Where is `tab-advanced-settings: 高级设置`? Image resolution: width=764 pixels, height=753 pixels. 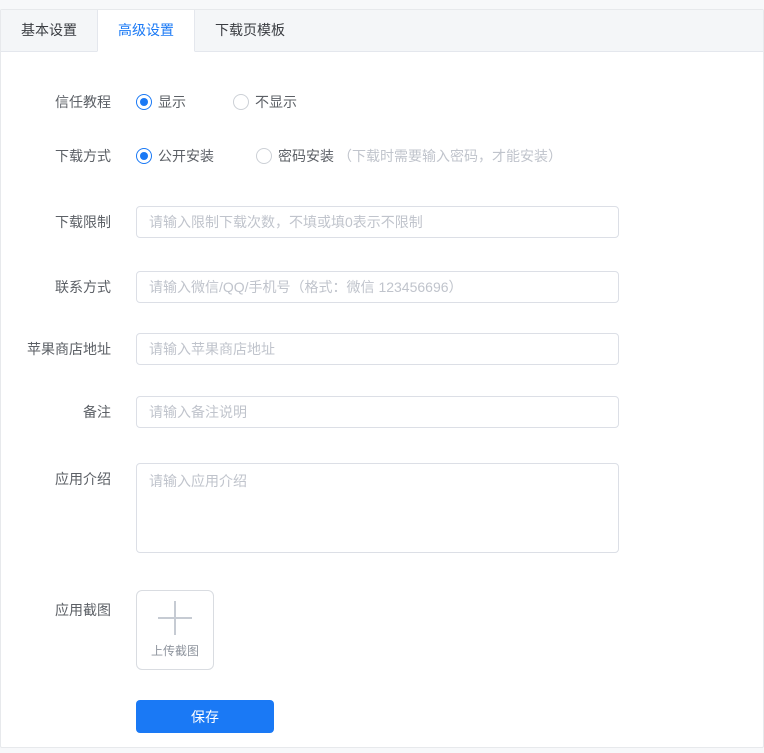
tab-advanced-settings: 高级设置 is located at coordinates (146, 31).